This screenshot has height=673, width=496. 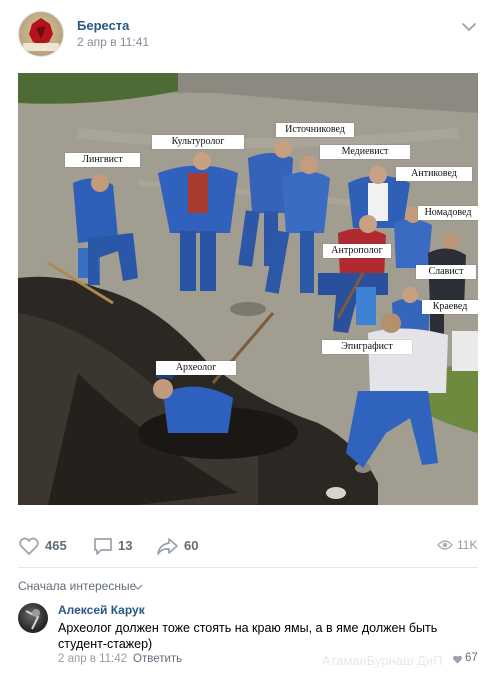 What do you see at coordinates (448, 213) in the screenshot?
I see `label-nomadoved: Номадовед` at bounding box center [448, 213].